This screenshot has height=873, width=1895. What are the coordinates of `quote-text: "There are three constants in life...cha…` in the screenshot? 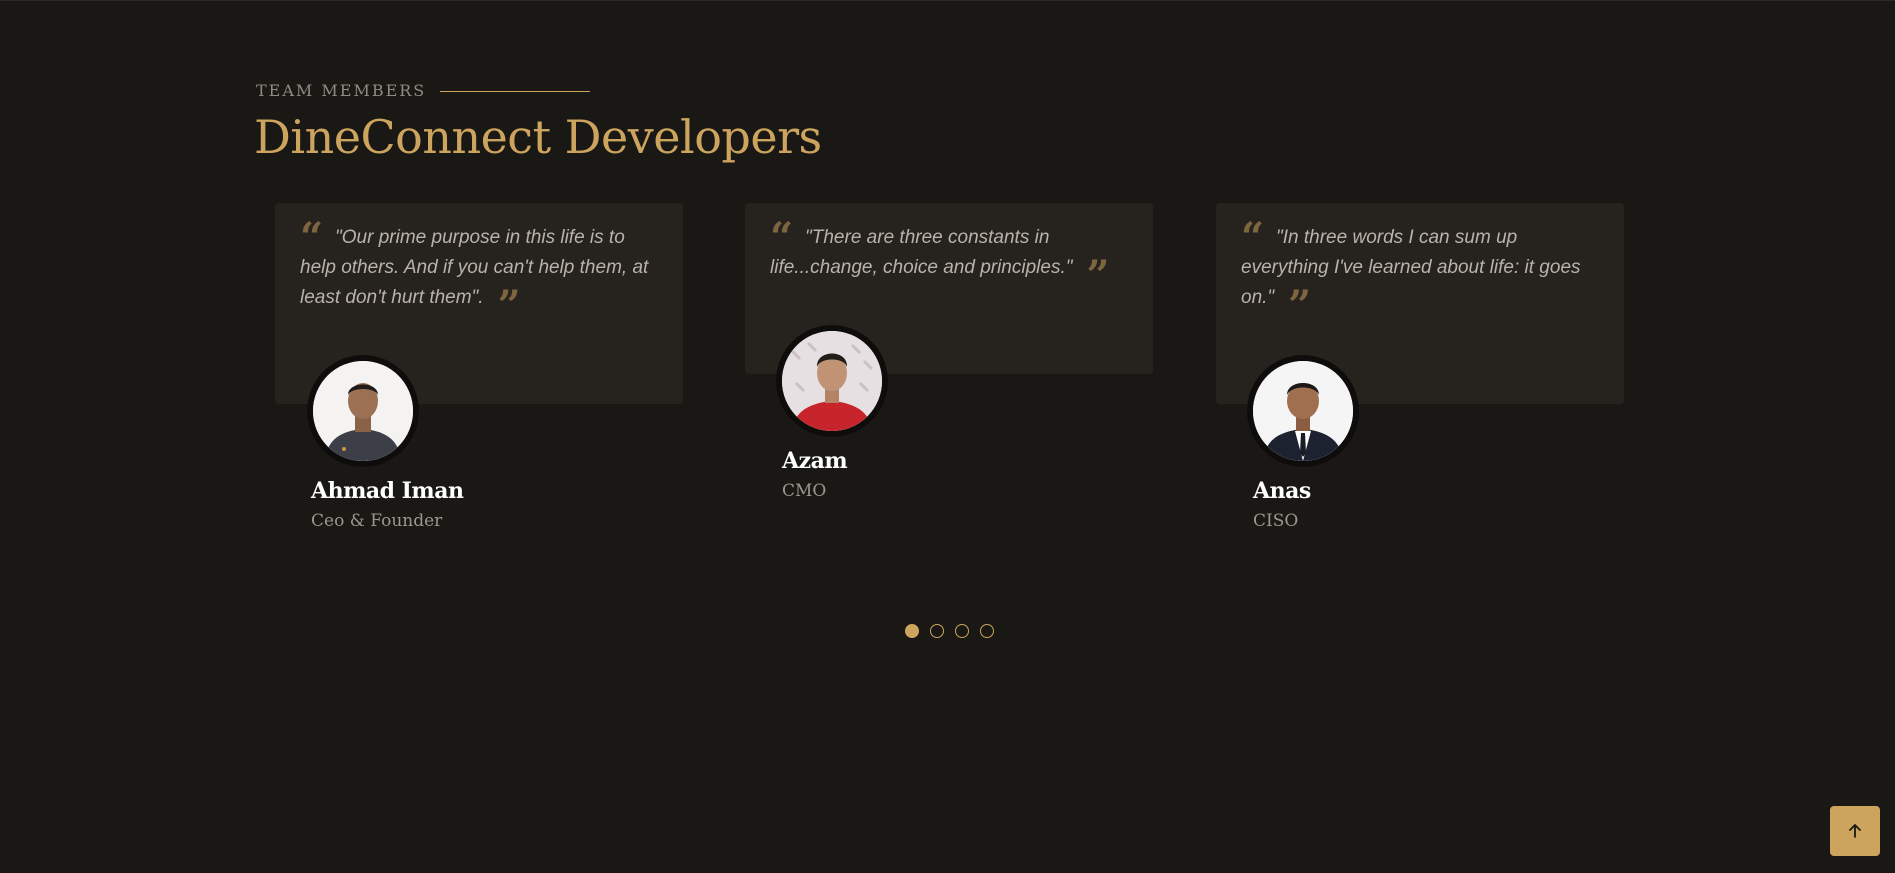 It's located at (921, 252).